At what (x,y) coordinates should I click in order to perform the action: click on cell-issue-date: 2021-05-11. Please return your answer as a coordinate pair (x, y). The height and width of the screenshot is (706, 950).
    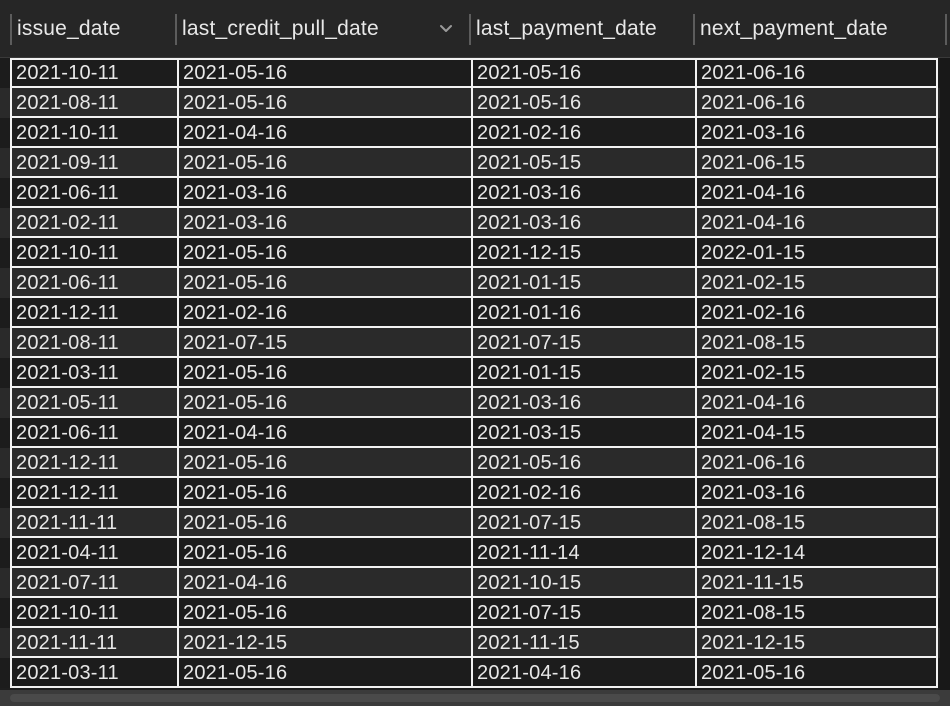
    Looking at the image, I should click on (93, 403).